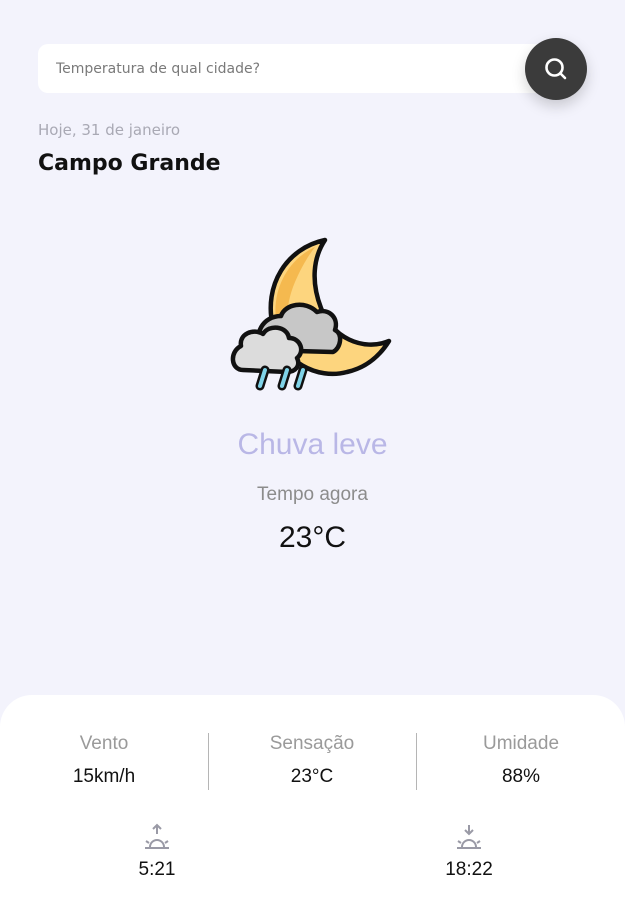 The height and width of the screenshot is (923, 625). I want to click on sunrise-time: 5:21, so click(157, 869).